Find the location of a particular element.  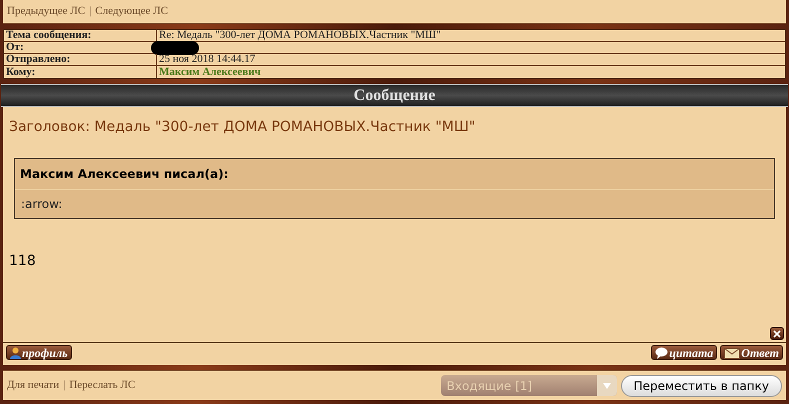

quote-button: цитата is located at coordinates (684, 352).